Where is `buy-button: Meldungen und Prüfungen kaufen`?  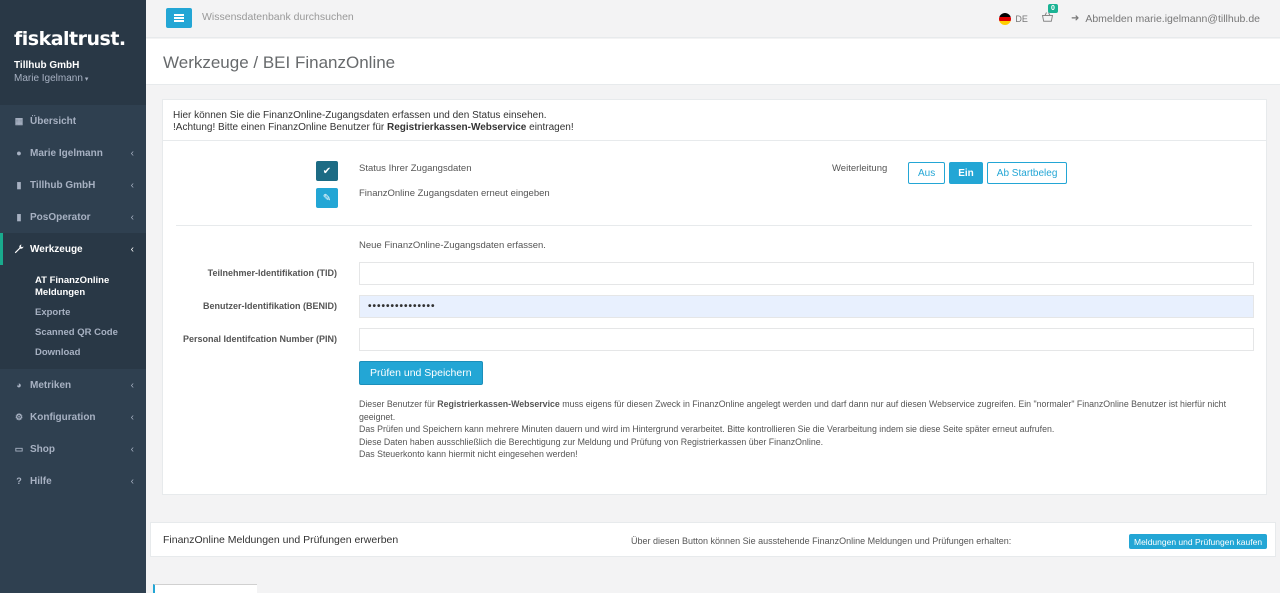
buy-button: Meldungen und Prüfungen kaufen is located at coordinates (1198, 541).